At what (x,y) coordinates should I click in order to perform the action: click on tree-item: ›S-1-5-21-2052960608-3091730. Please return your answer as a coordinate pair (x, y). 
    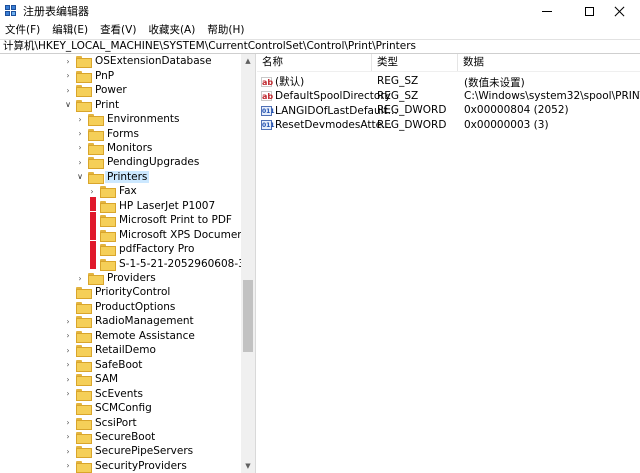
    Looking at the image, I should click on (171, 263).